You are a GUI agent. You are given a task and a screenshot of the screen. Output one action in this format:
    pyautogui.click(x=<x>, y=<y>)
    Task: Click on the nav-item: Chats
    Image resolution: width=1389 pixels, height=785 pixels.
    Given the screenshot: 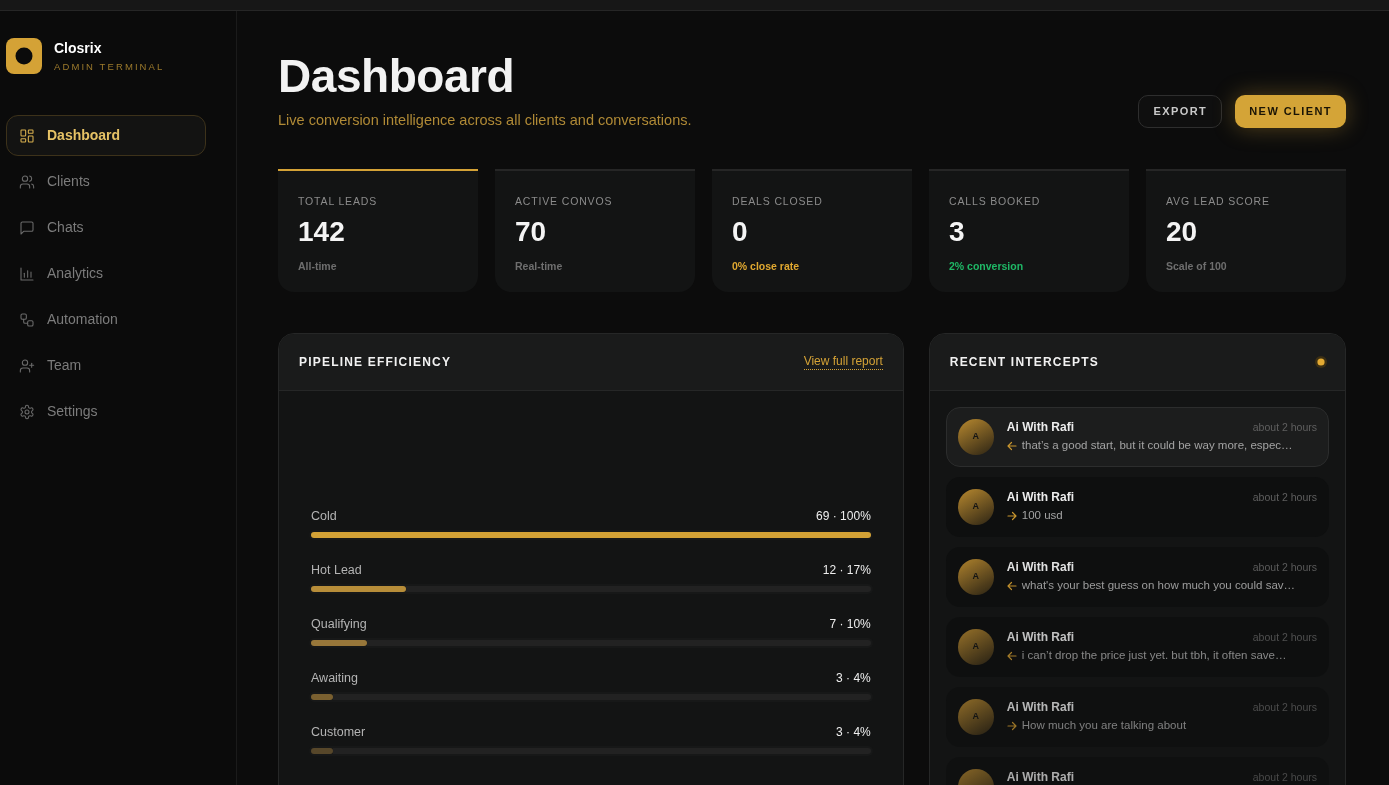 What is the action you would take?
    pyautogui.click(x=106, y=227)
    